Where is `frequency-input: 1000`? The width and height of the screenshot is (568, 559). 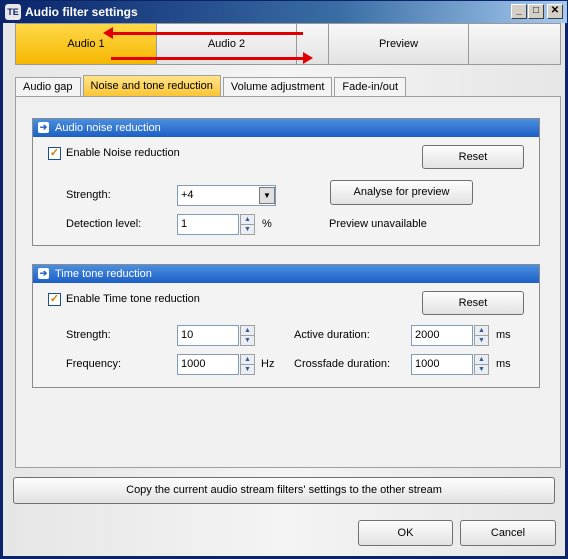
frequency-input: 1000 is located at coordinates (208, 364).